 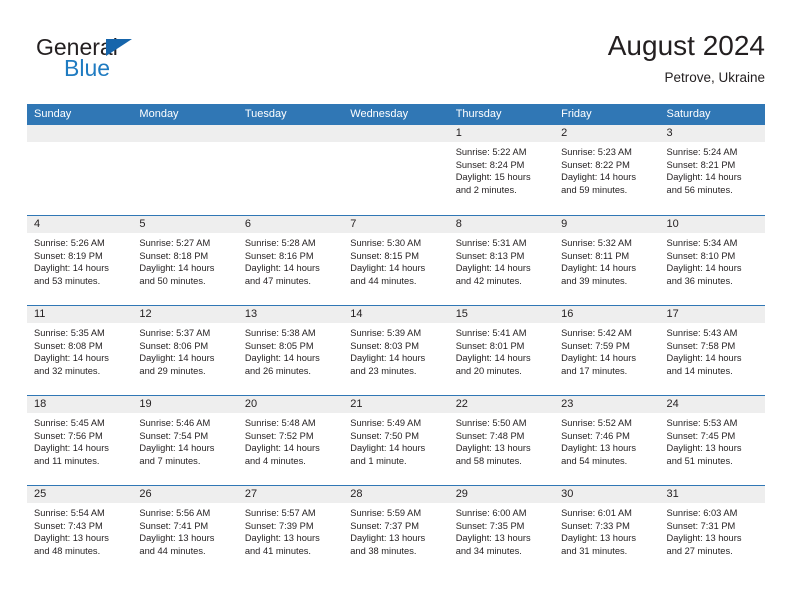 What do you see at coordinates (701, 255) in the screenshot?
I see `day-detail-line: Sunset: 8:10 PM` at bounding box center [701, 255].